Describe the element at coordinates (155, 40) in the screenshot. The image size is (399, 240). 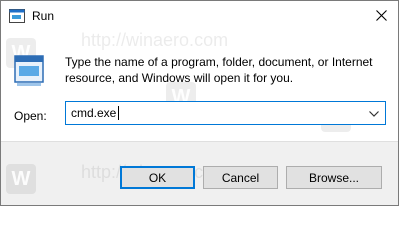
I see `watermark-text: http://winaero.com` at that location.